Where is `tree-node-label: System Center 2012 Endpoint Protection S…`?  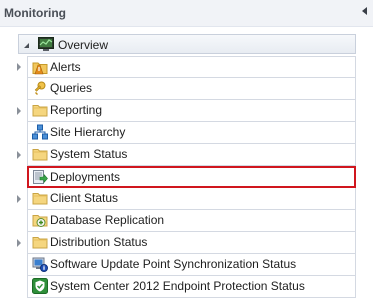
tree-node-label: System Center 2012 Endpoint Protection S… is located at coordinates (177, 286).